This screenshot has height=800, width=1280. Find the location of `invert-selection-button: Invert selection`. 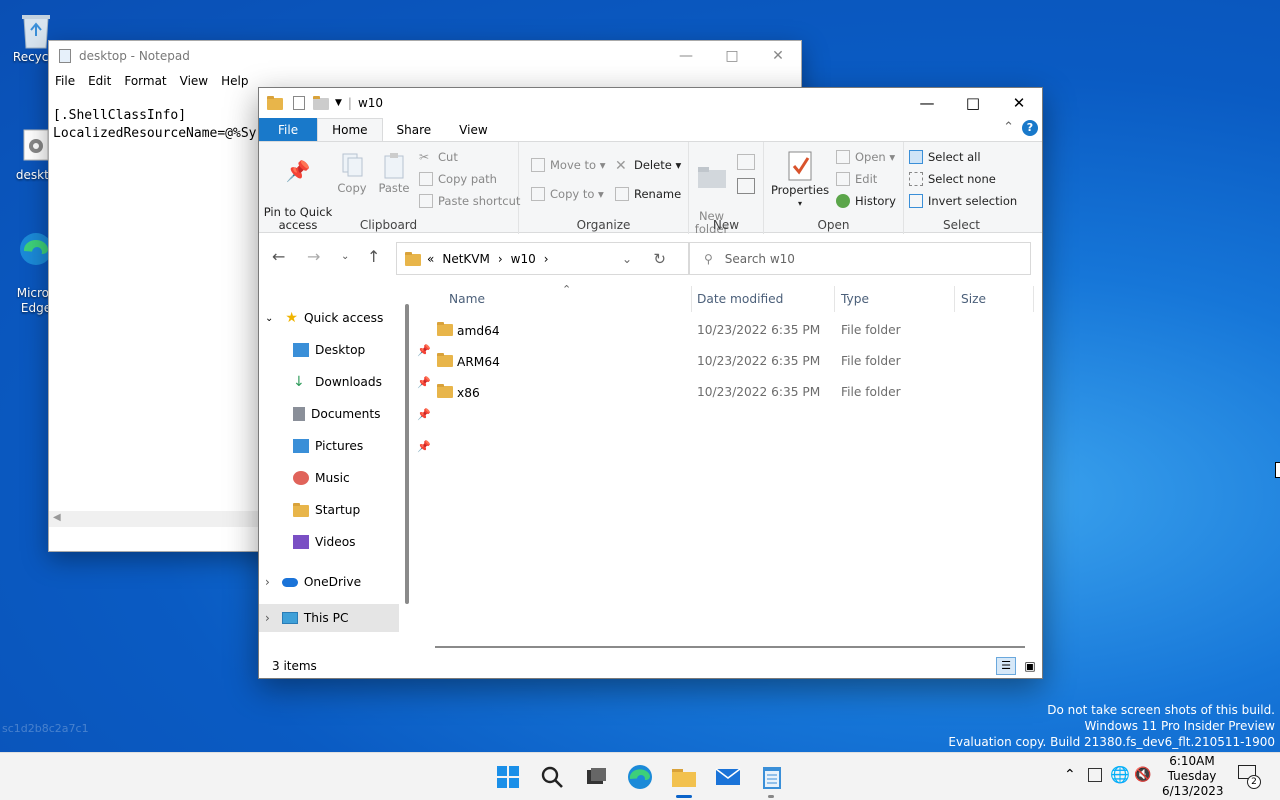

invert-selection-button: Invert selection is located at coordinates (963, 201).